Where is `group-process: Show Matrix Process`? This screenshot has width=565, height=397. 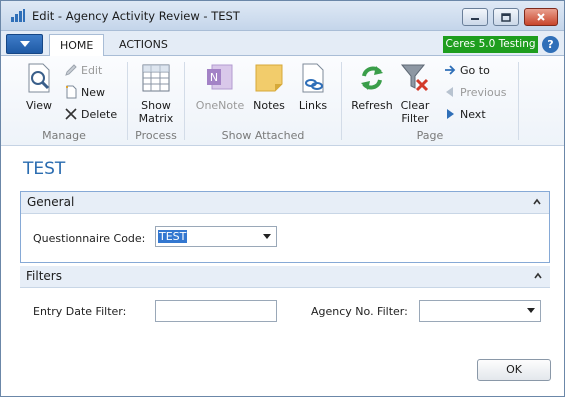 group-process: Show Matrix Process is located at coordinates (156, 101).